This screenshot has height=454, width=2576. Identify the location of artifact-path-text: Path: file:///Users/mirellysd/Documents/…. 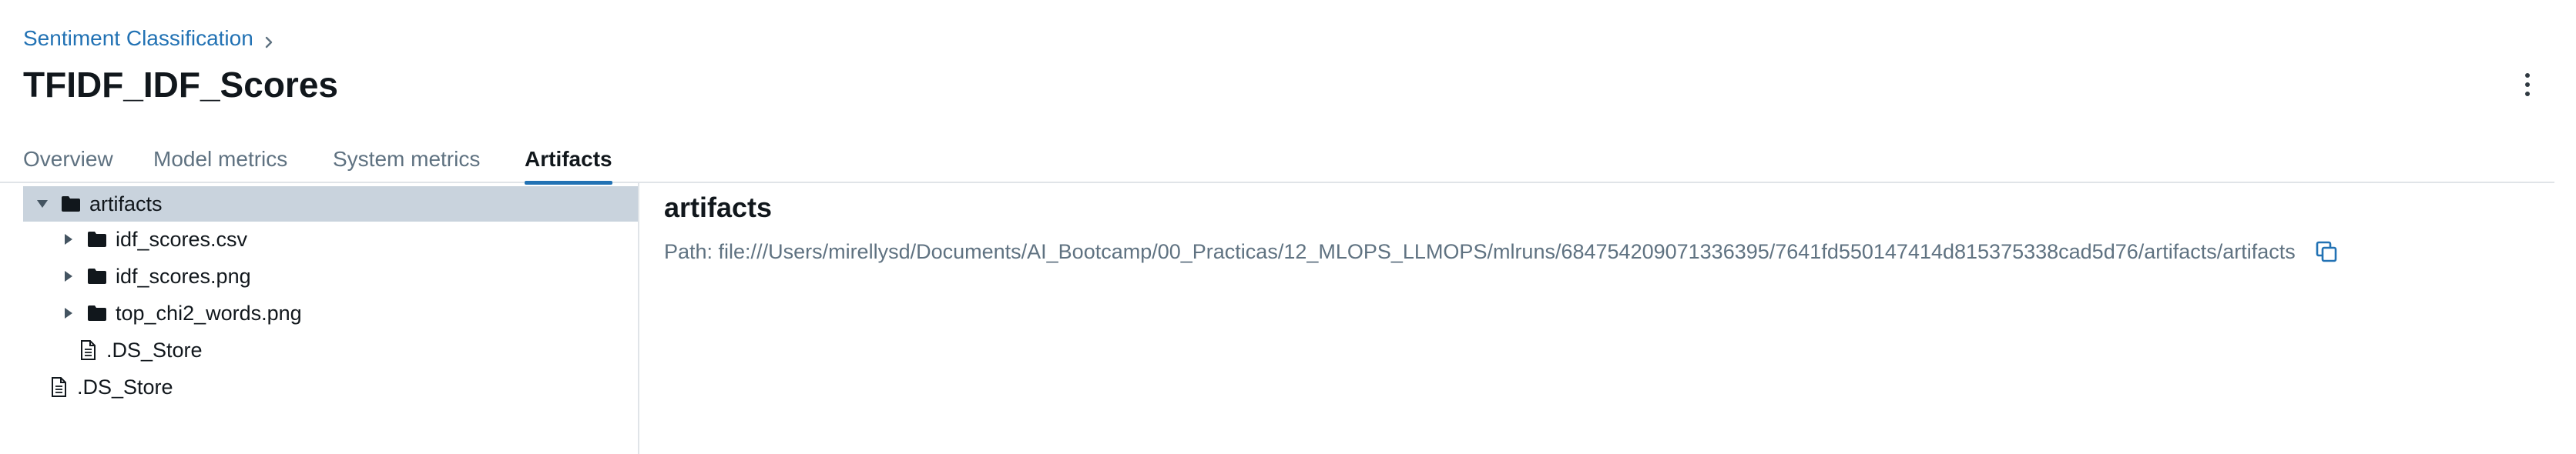
(1480, 251).